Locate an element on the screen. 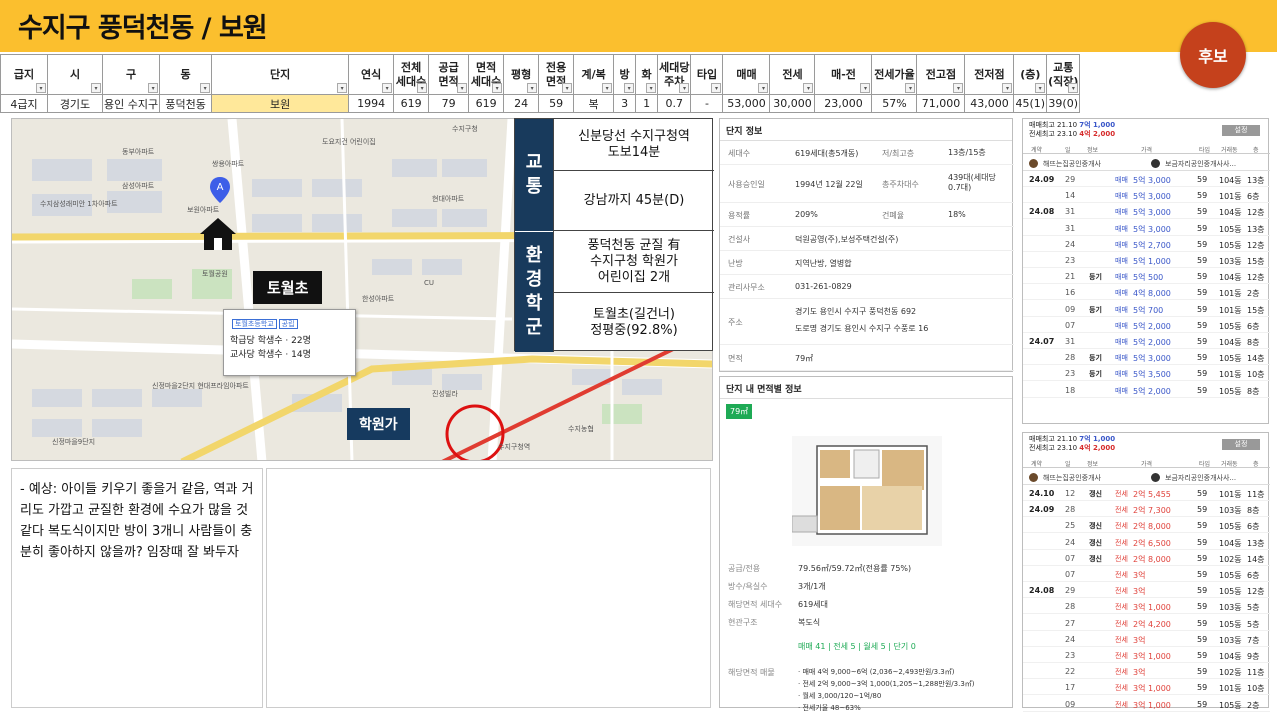 This screenshot has width=1277, height=718. table-header-cell: 전고점 ▾ is located at coordinates (941, 74).